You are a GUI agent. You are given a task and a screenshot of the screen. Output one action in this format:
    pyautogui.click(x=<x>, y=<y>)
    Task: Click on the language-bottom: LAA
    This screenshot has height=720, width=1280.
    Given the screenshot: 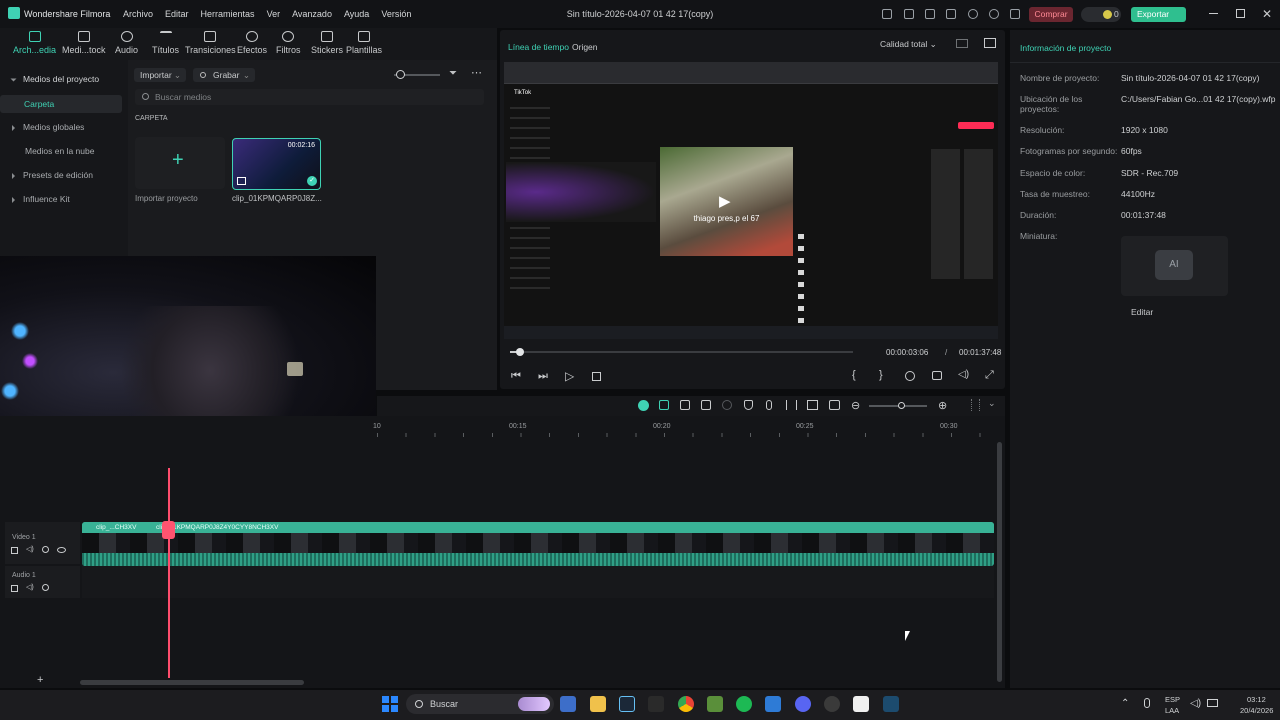 What is the action you would take?
    pyautogui.click(x=1172, y=710)
    